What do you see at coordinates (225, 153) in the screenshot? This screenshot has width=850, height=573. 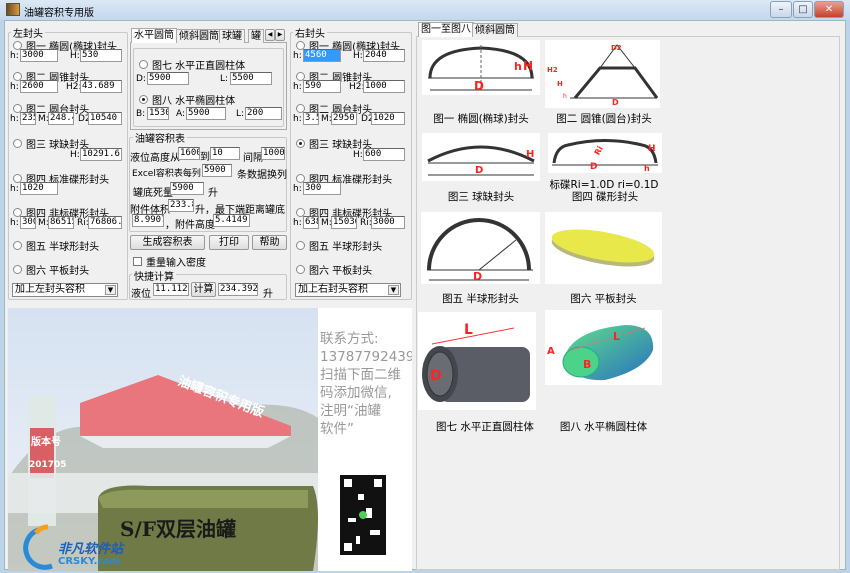 I see `level-to-input: 10` at bounding box center [225, 153].